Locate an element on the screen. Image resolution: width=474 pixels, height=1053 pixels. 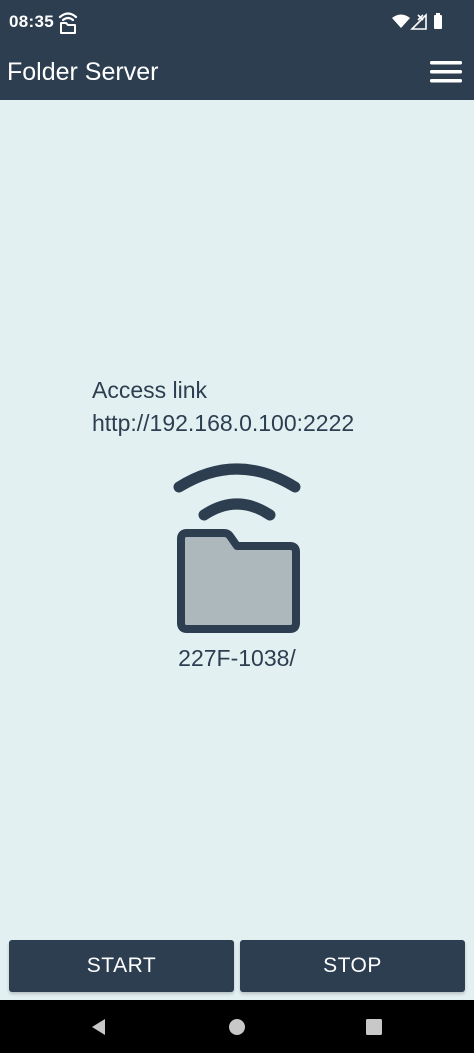
recents-button is located at coordinates (374, 1027).